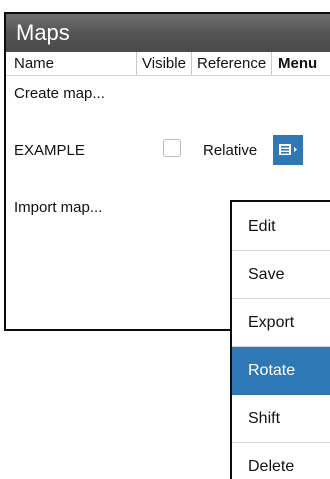 This screenshot has width=330, height=479. What do you see at coordinates (71, 63) in the screenshot?
I see `column-header-name: Name` at bounding box center [71, 63].